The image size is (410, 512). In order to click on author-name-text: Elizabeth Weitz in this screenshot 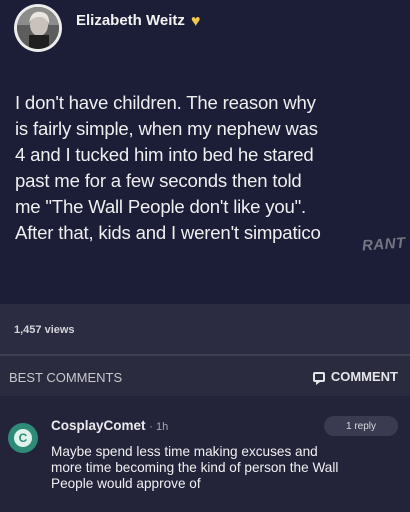, I will do `click(130, 20)`.